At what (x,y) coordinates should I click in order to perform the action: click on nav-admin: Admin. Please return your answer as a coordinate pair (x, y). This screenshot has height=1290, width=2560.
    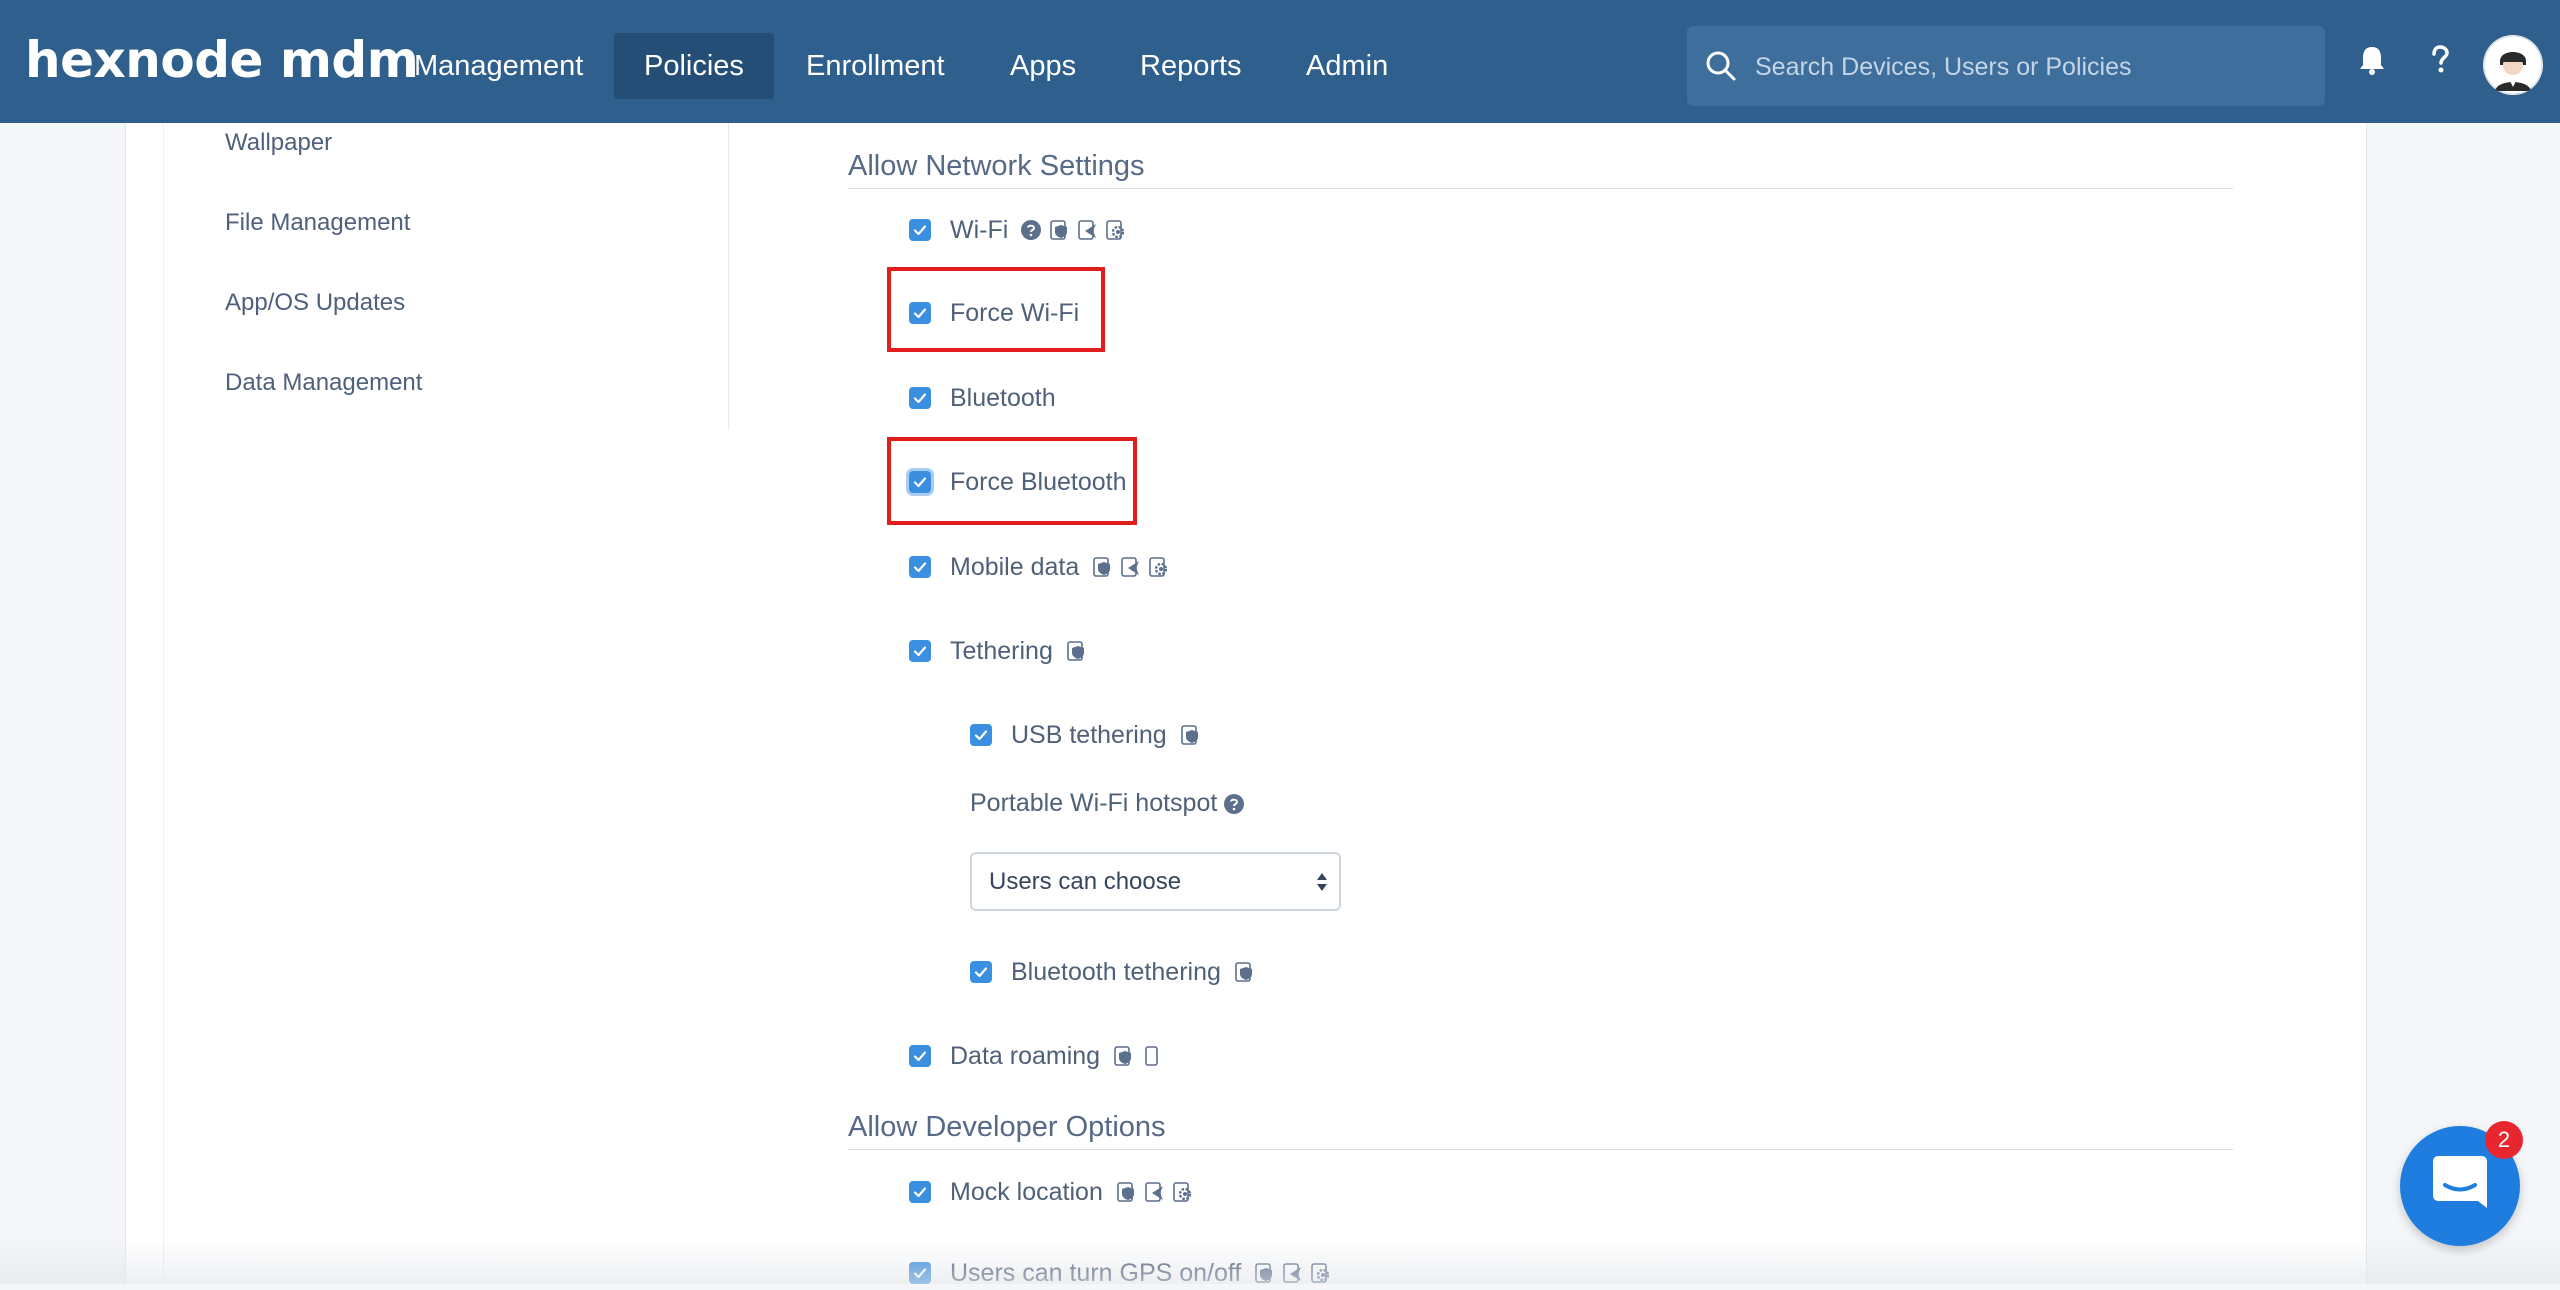
    Looking at the image, I should click on (1347, 66).